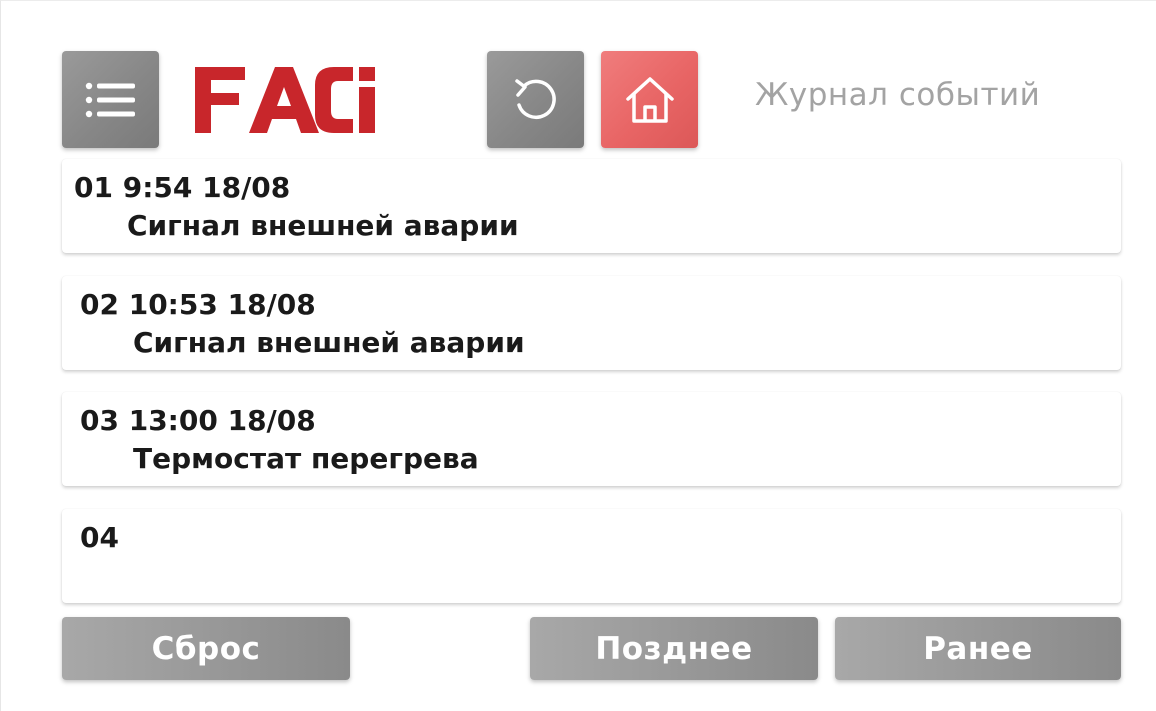  What do you see at coordinates (206, 648) in the screenshot?
I see `reset-button: Сброс` at bounding box center [206, 648].